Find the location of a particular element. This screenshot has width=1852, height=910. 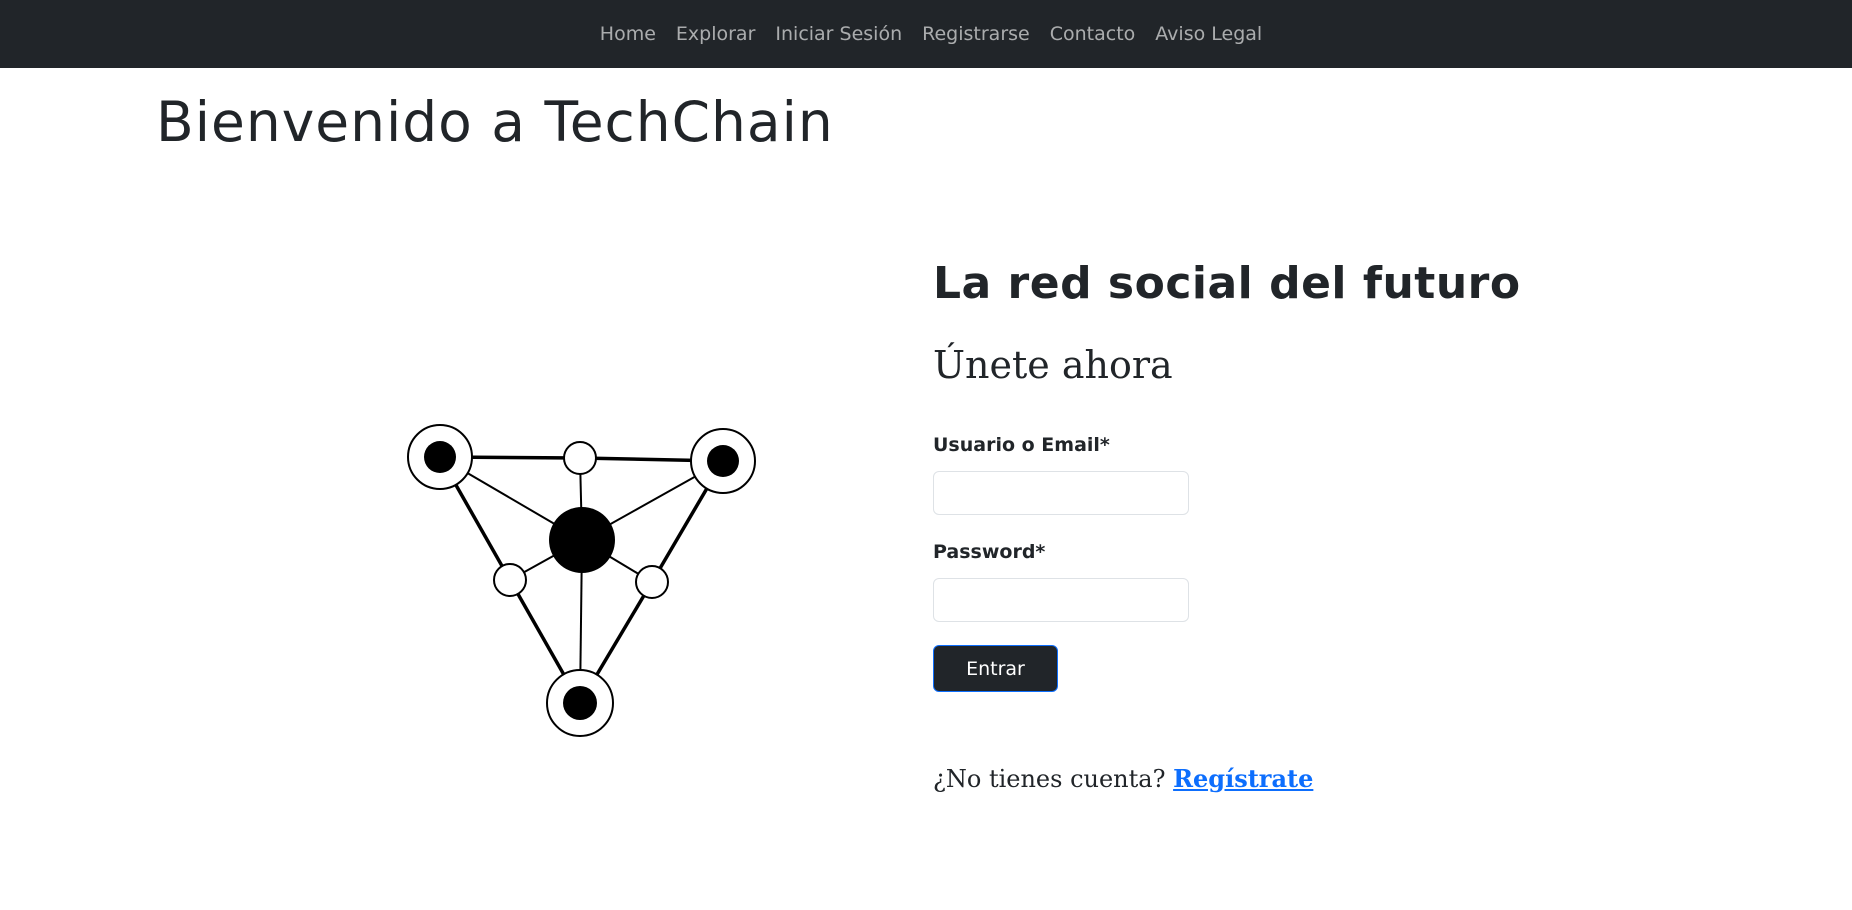

nav-link-aviso-legal: Aviso Legal is located at coordinates (1208, 34).